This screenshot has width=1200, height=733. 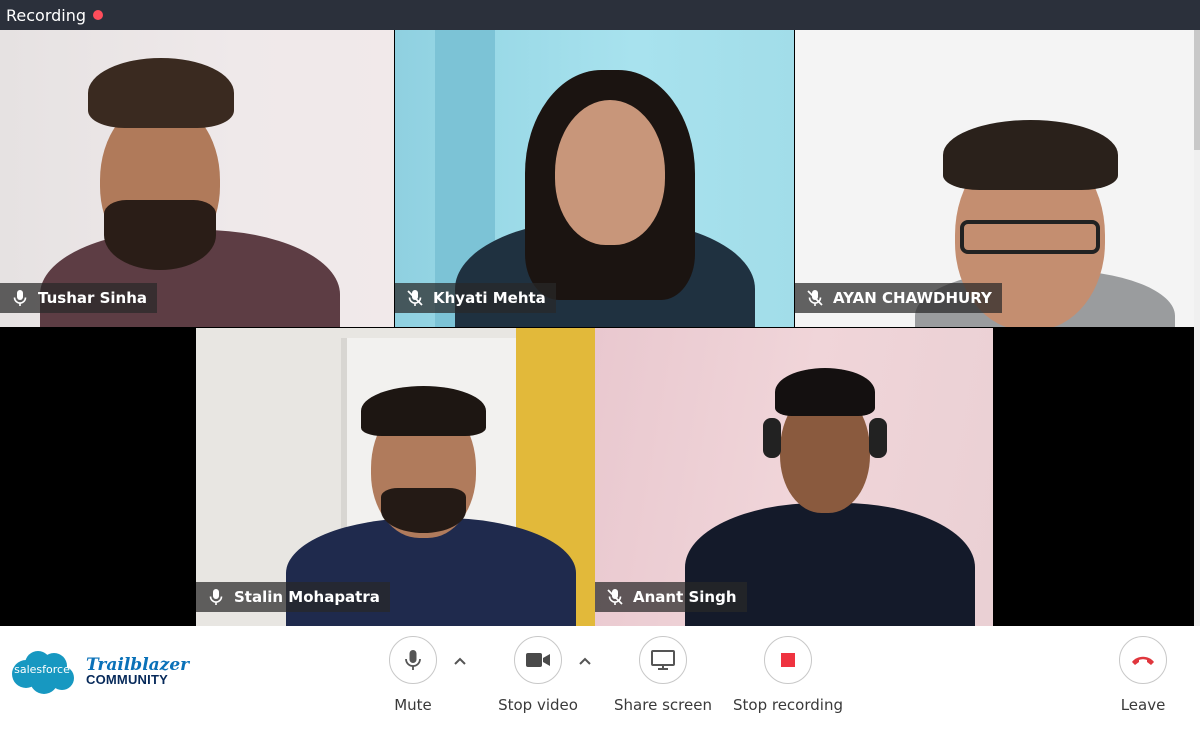 I want to click on video-camera-icon, so click(x=538, y=660).